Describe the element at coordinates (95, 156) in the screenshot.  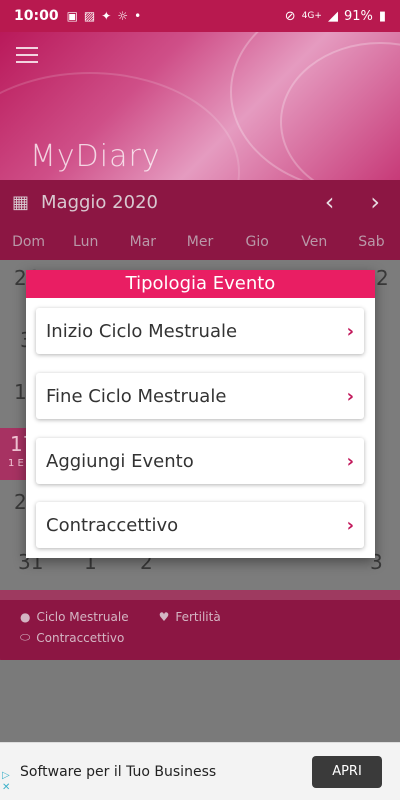
I see `app-title: MyDiary` at that location.